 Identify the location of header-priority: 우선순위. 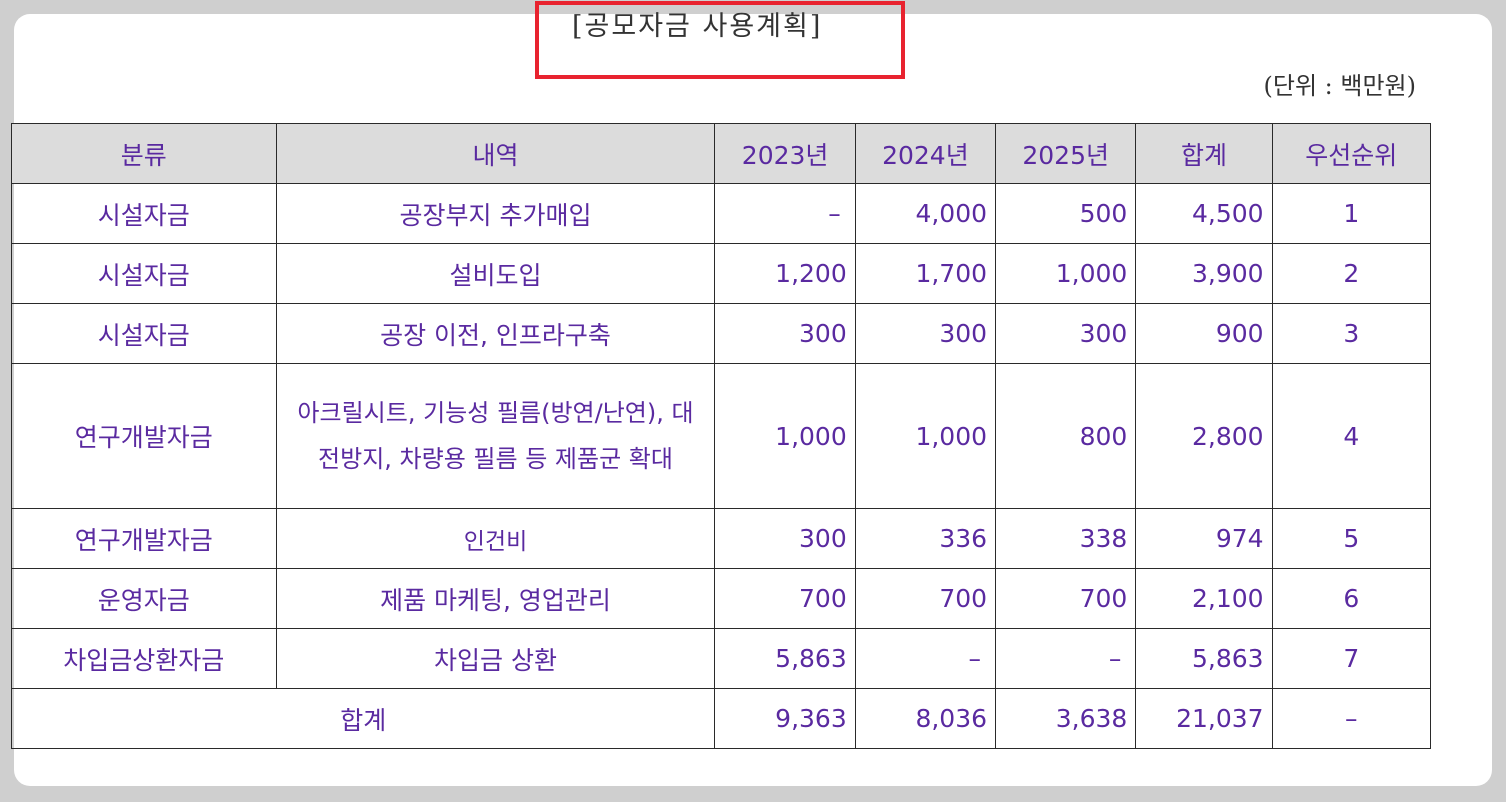
(1351, 153).